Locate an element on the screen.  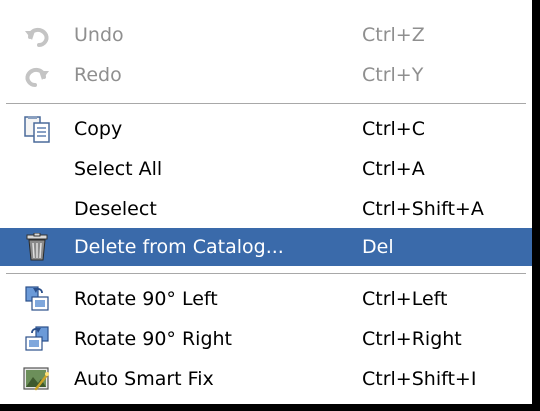
menu-item-select-all: Select All Ctrl+A is located at coordinates (266, 169).